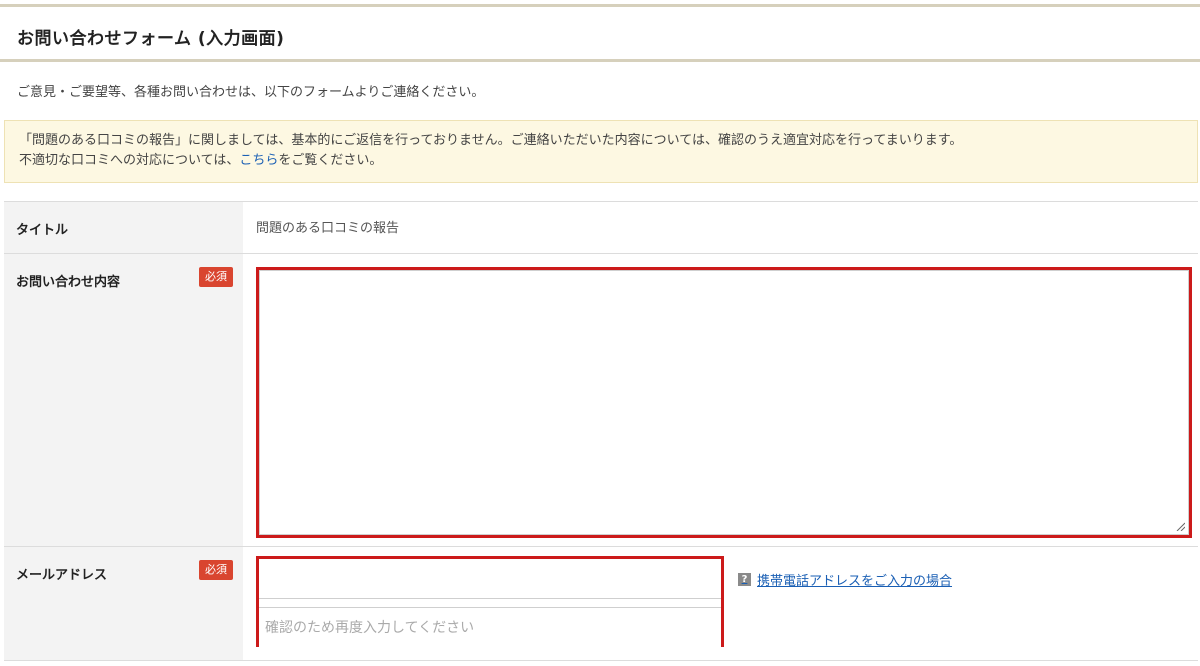  Describe the element at coordinates (490, 579) in the screenshot. I see `email-field` at that location.